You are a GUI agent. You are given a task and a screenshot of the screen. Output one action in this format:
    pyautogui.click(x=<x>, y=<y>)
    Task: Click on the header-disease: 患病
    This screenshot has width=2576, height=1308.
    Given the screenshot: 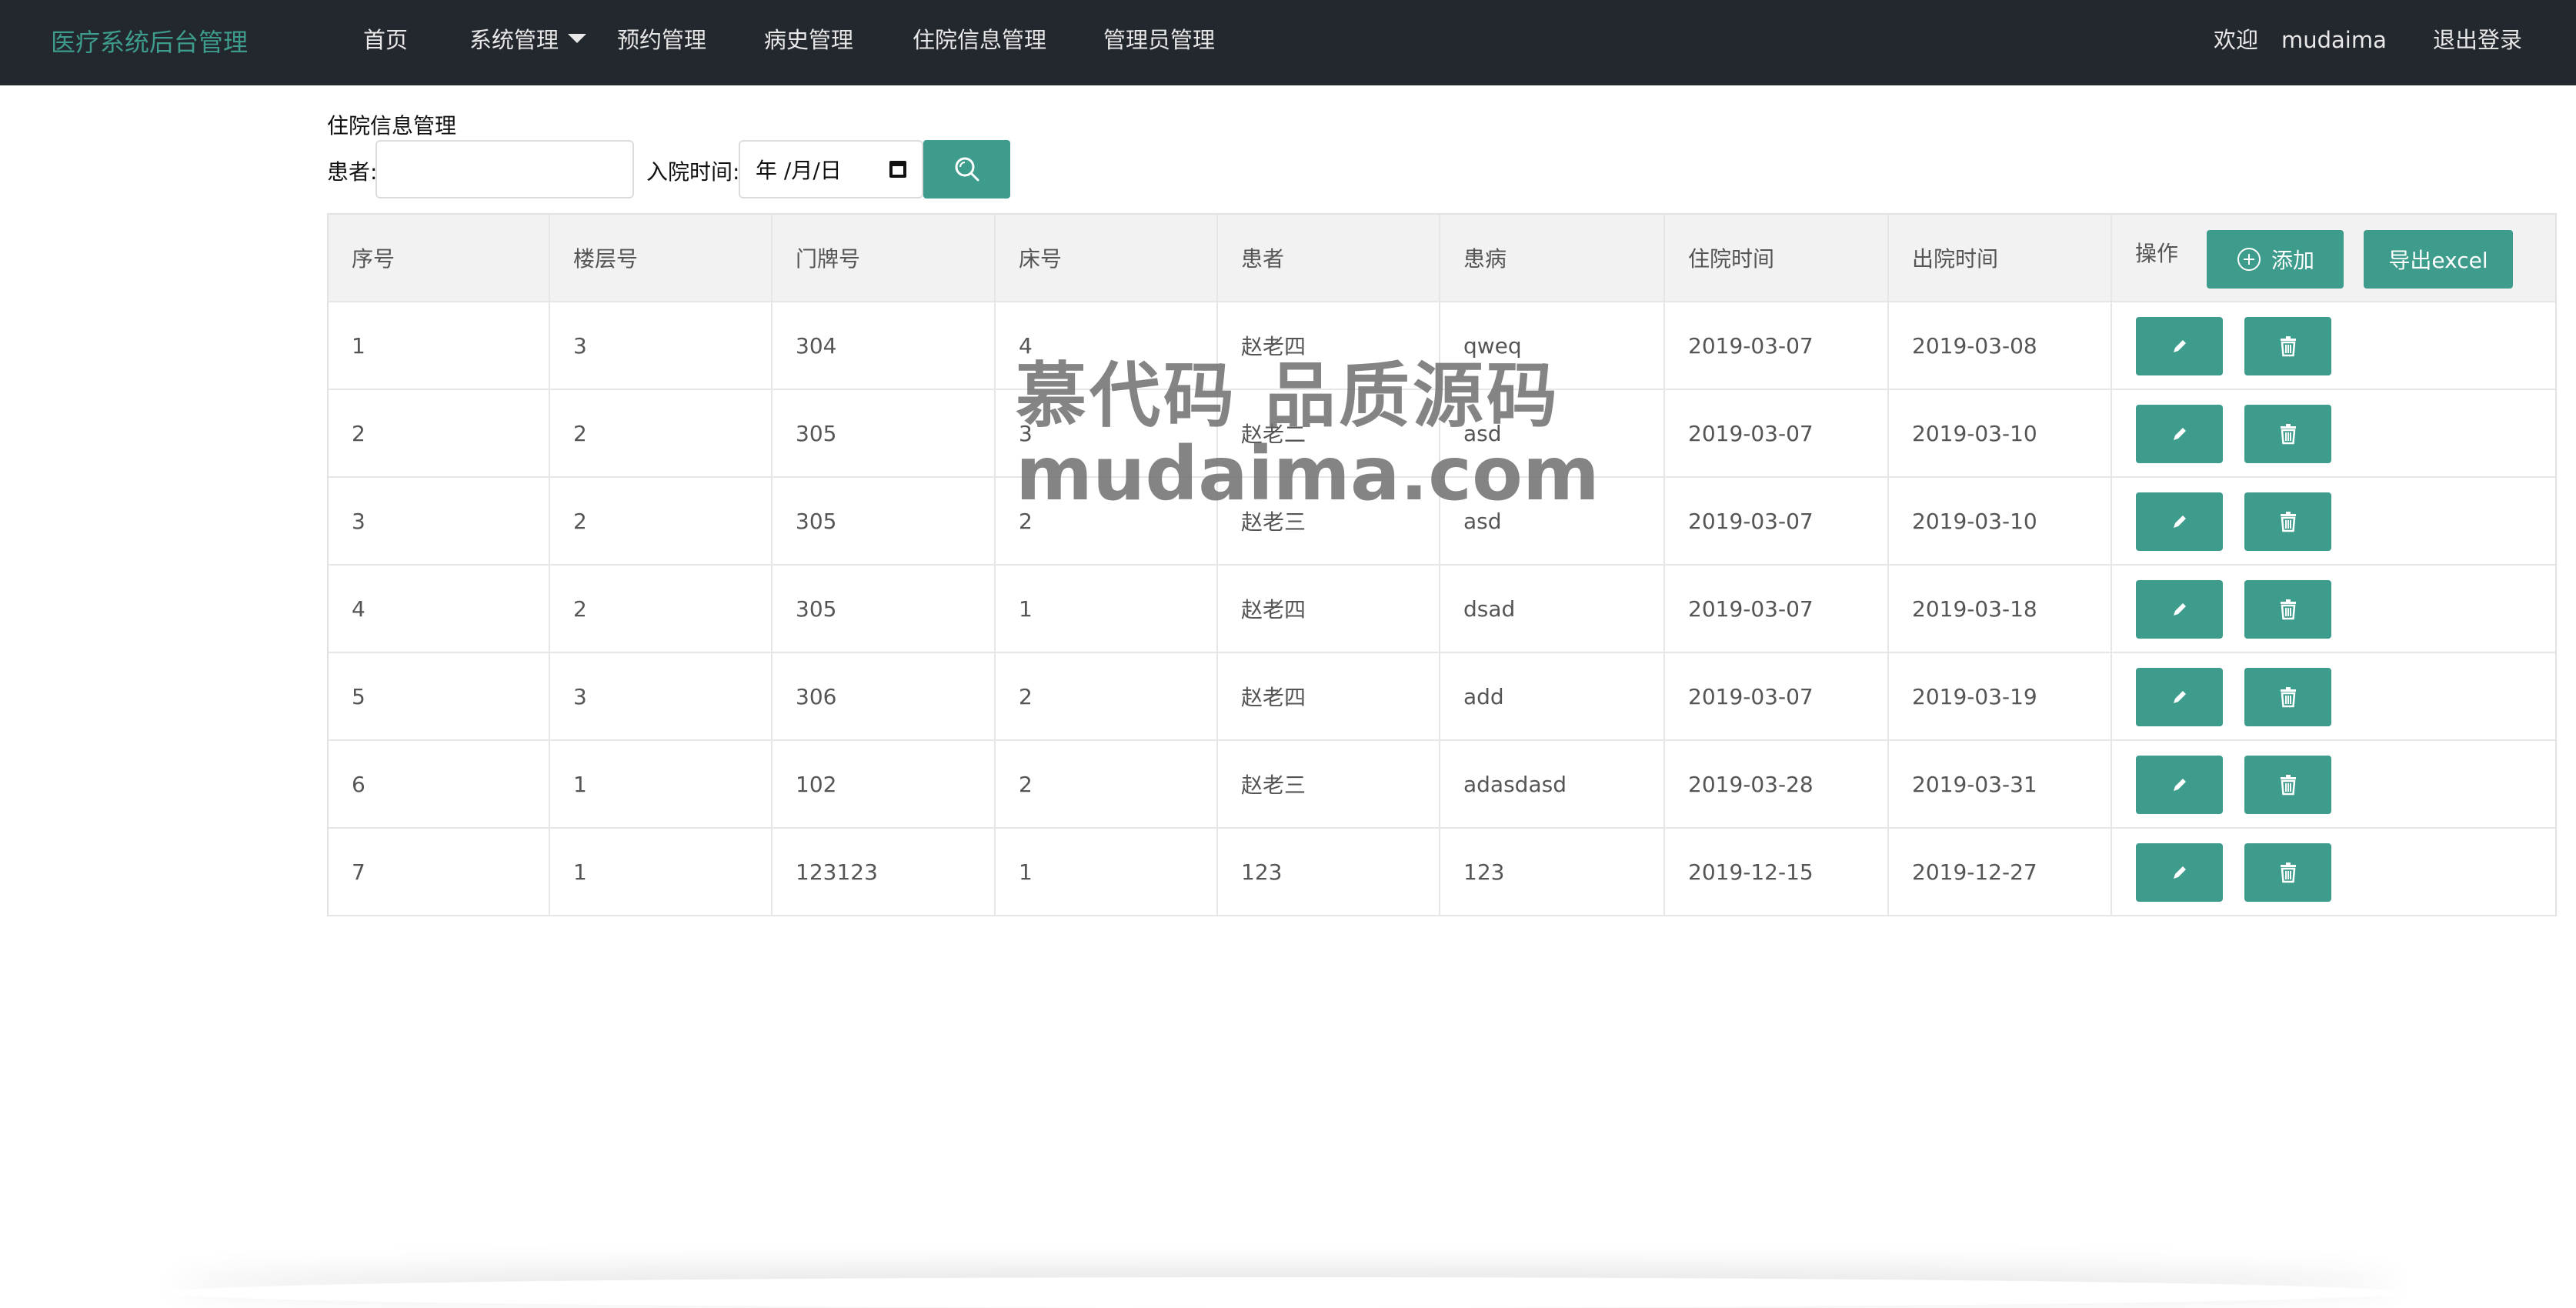 What is the action you would take?
    pyautogui.click(x=1553, y=258)
    